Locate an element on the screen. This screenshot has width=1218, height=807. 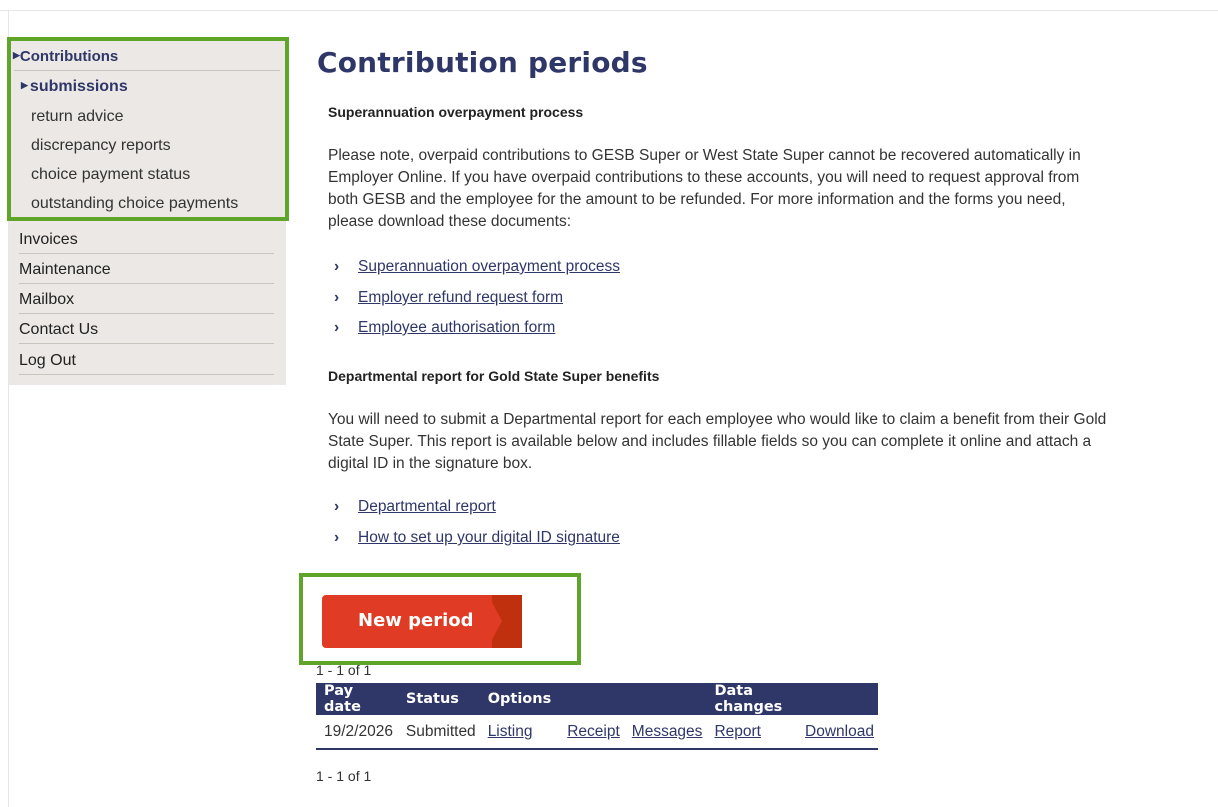
cell-listing: Listing is located at coordinates (519, 732).